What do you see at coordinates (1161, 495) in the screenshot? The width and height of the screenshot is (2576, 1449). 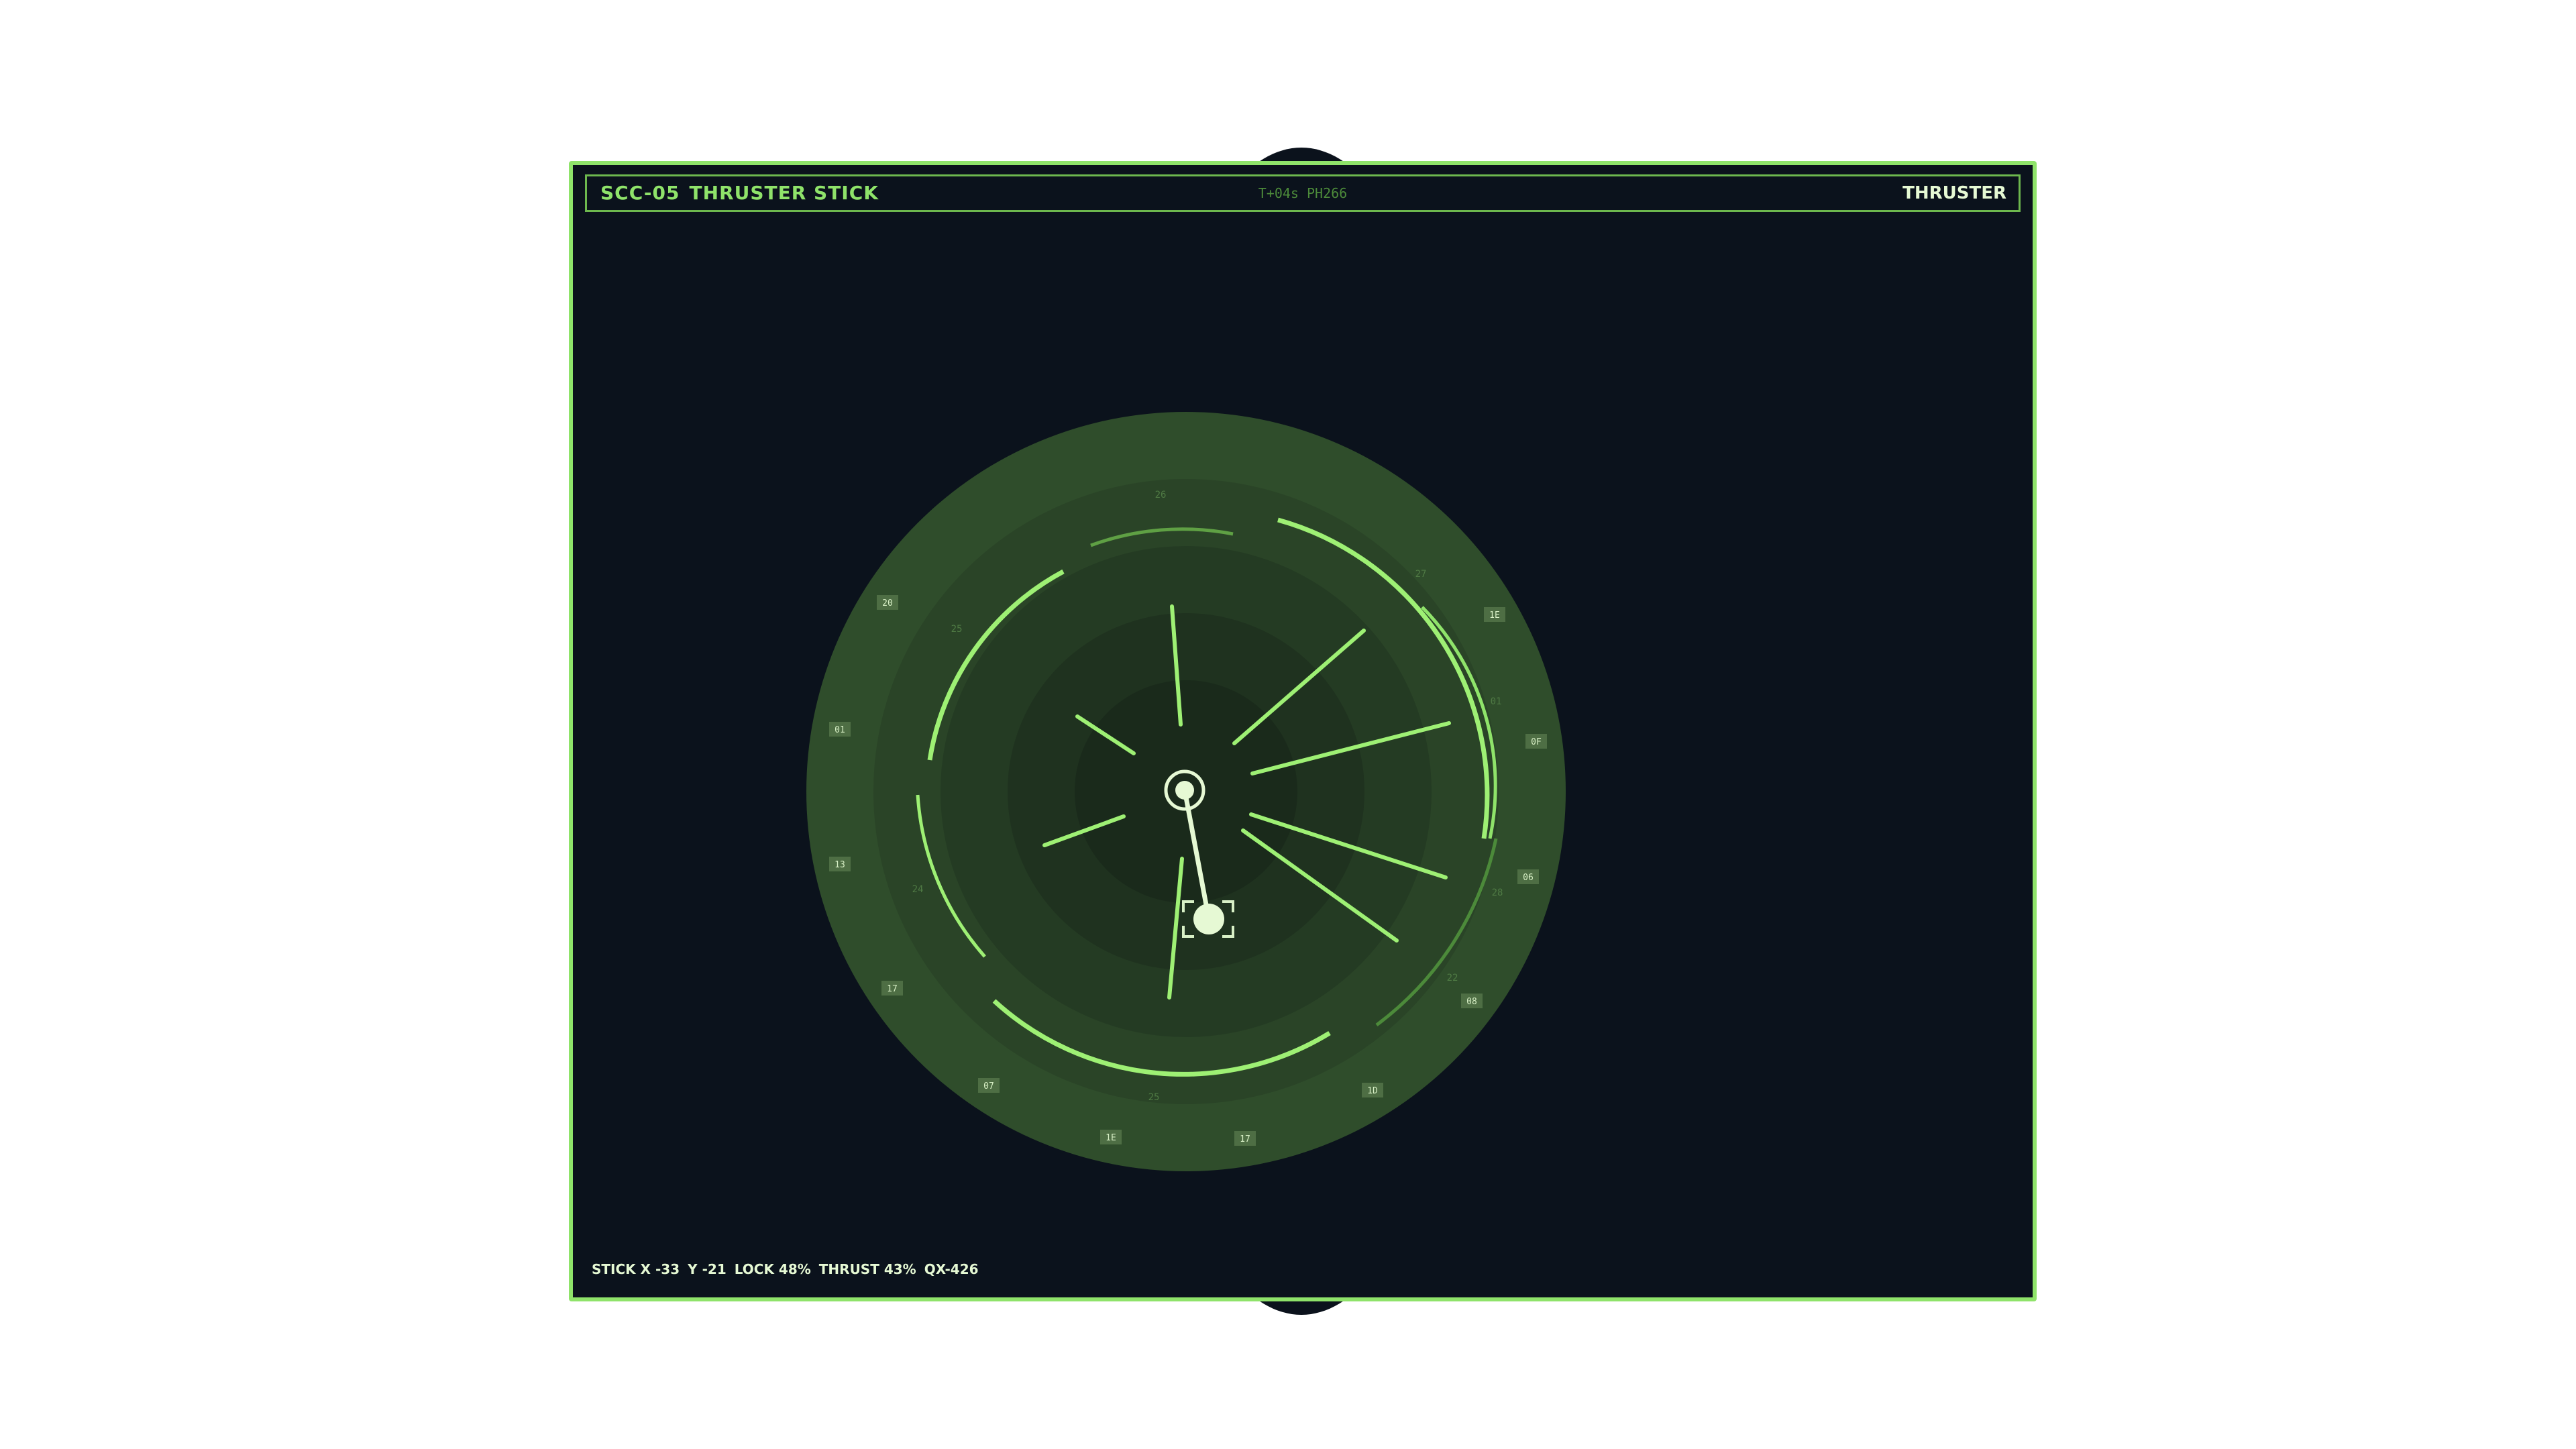 I see `inner-tick-label: 26` at bounding box center [1161, 495].